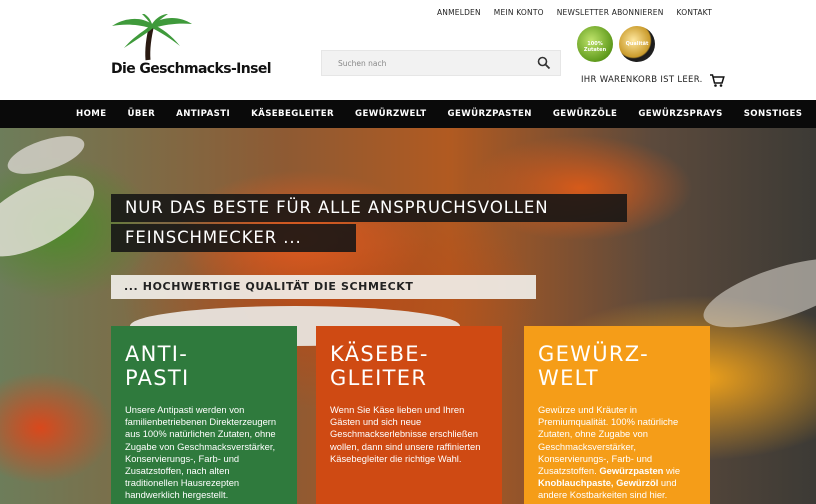 The height and width of the screenshot is (504, 816). What do you see at coordinates (422, 63) in the screenshot?
I see `search-input` at bounding box center [422, 63].